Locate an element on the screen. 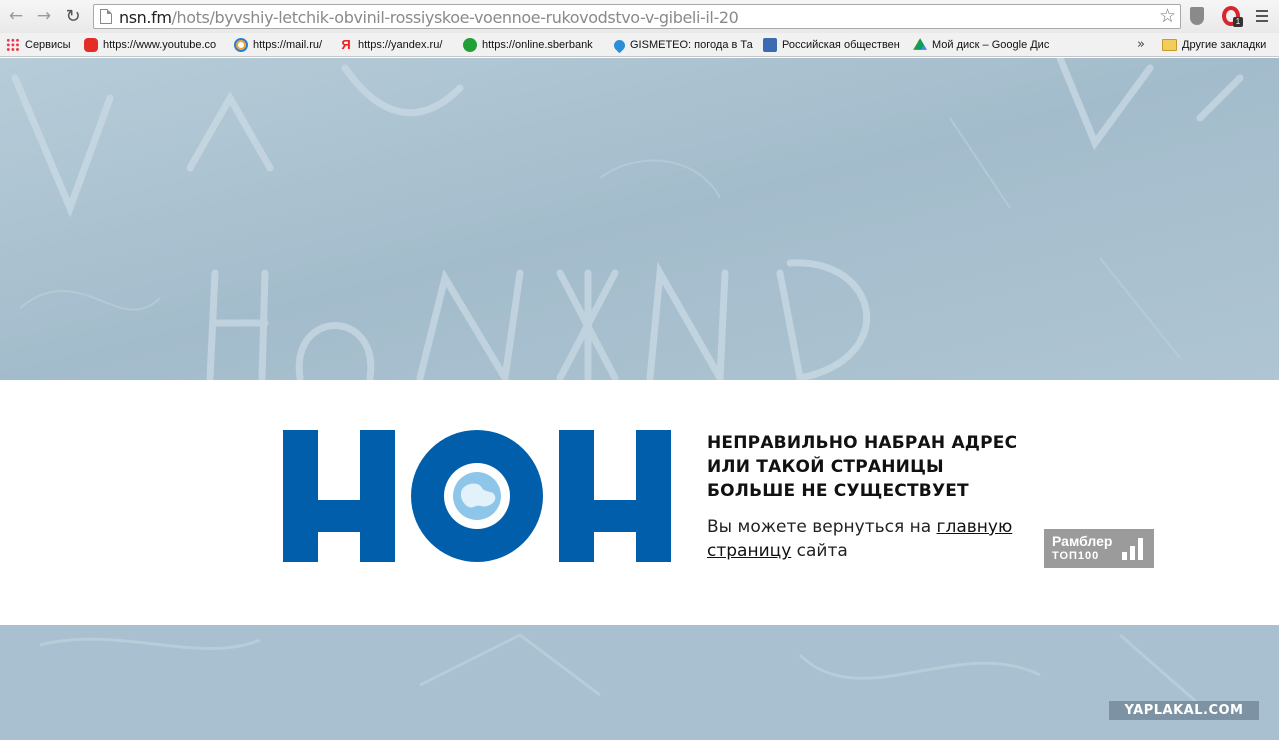  bookmark-label: Сервисы is located at coordinates (48, 45).